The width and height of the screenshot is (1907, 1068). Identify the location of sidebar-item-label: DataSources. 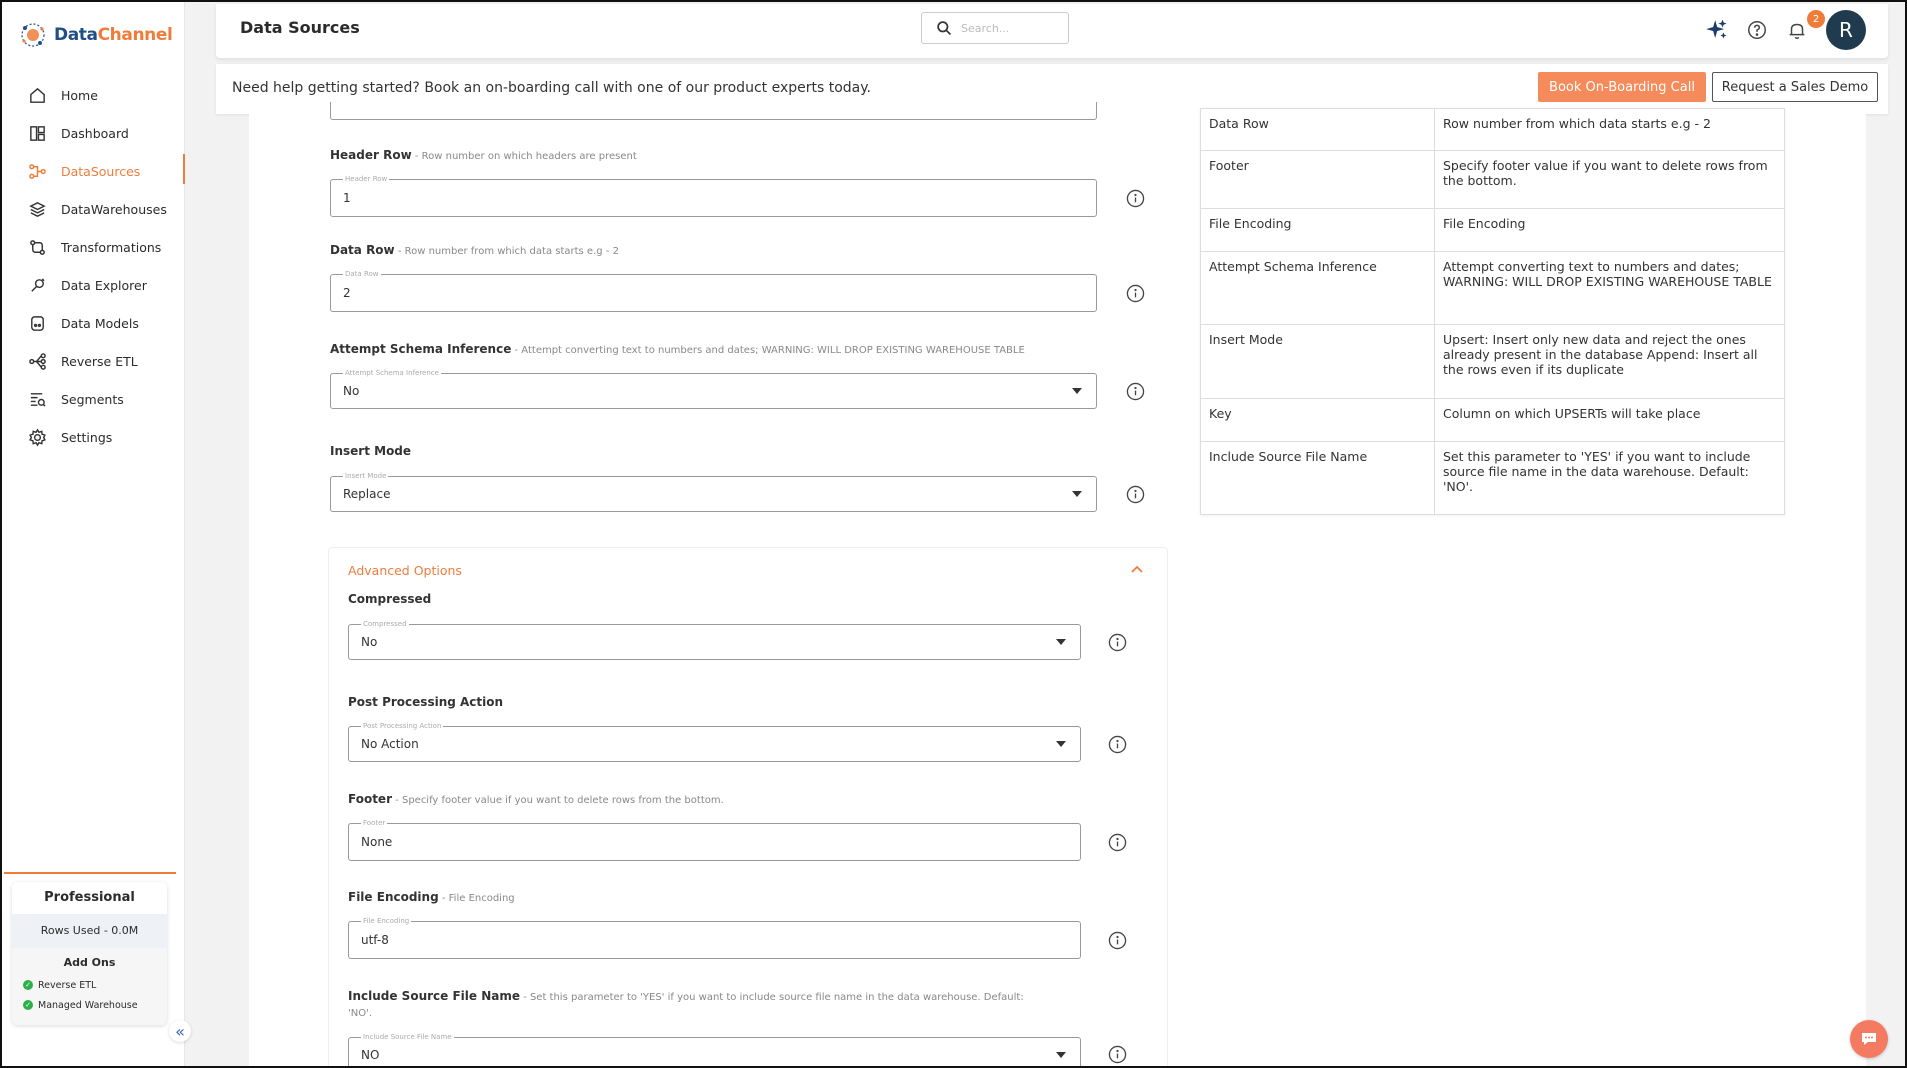
(101, 171).